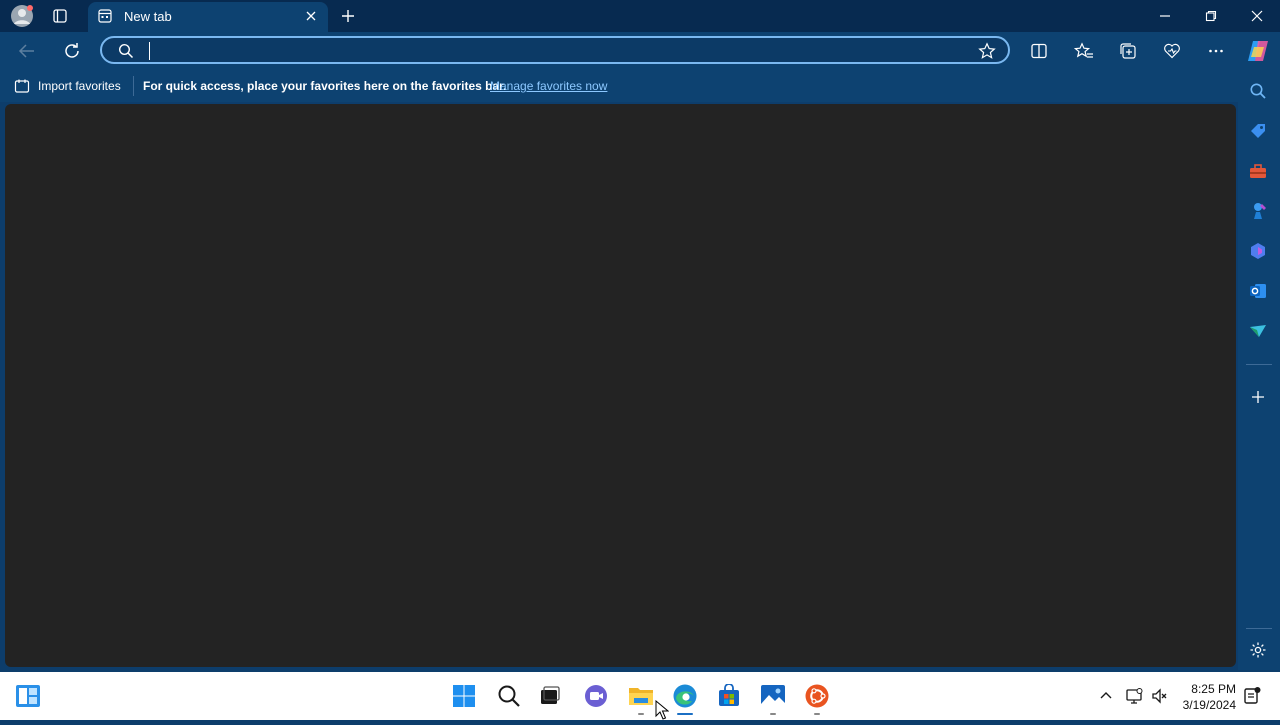 The image size is (1280, 725). Describe the element at coordinates (148, 16) in the screenshot. I see `tab-title: New tab` at that location.